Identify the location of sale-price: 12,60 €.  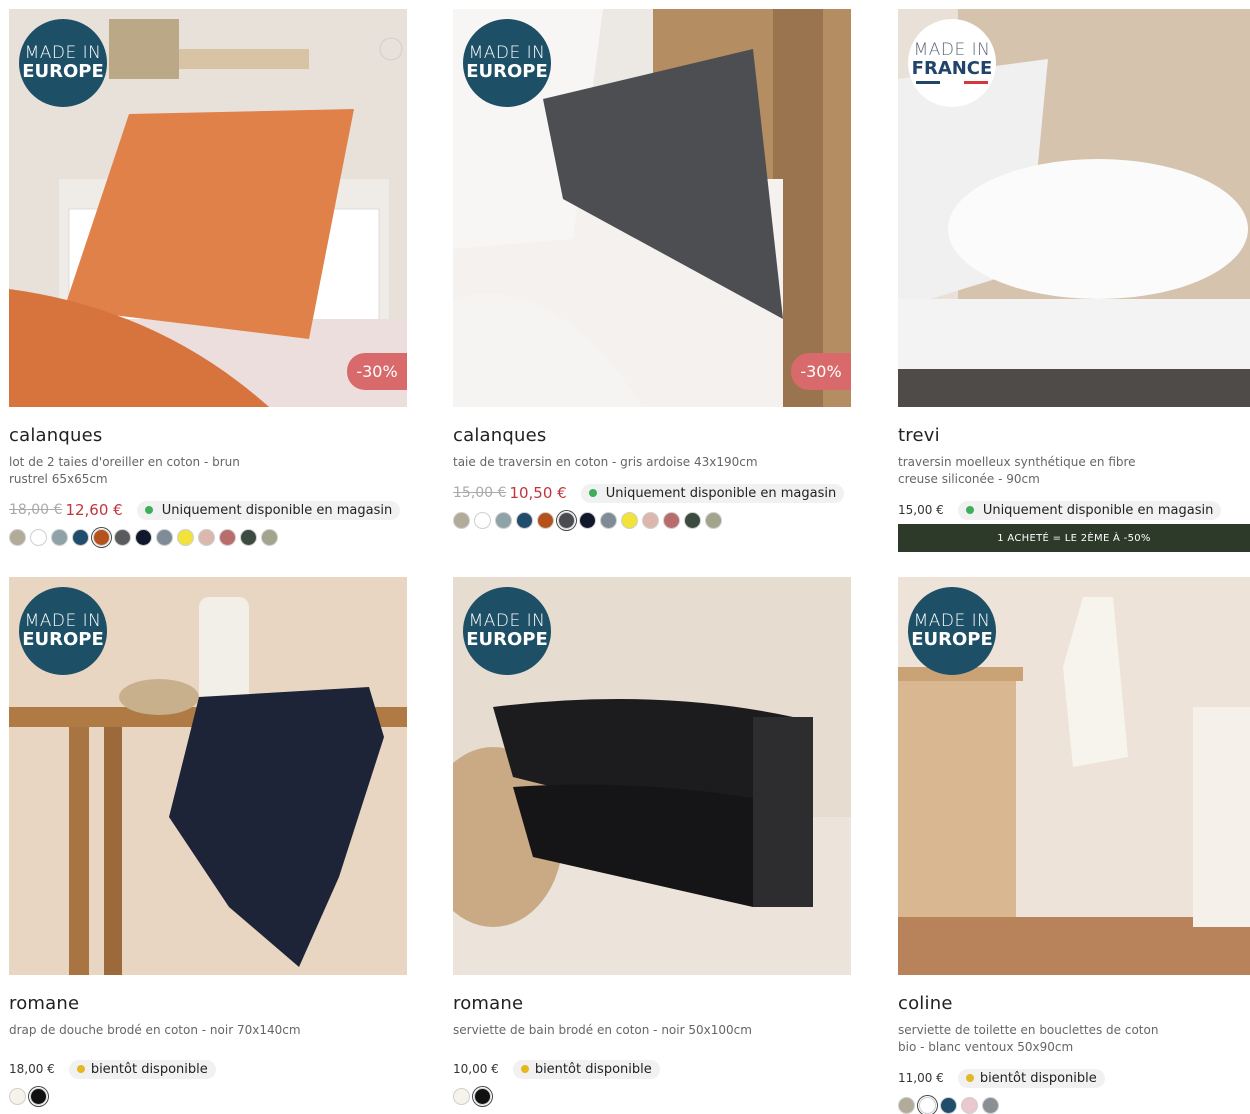
(94, 510).